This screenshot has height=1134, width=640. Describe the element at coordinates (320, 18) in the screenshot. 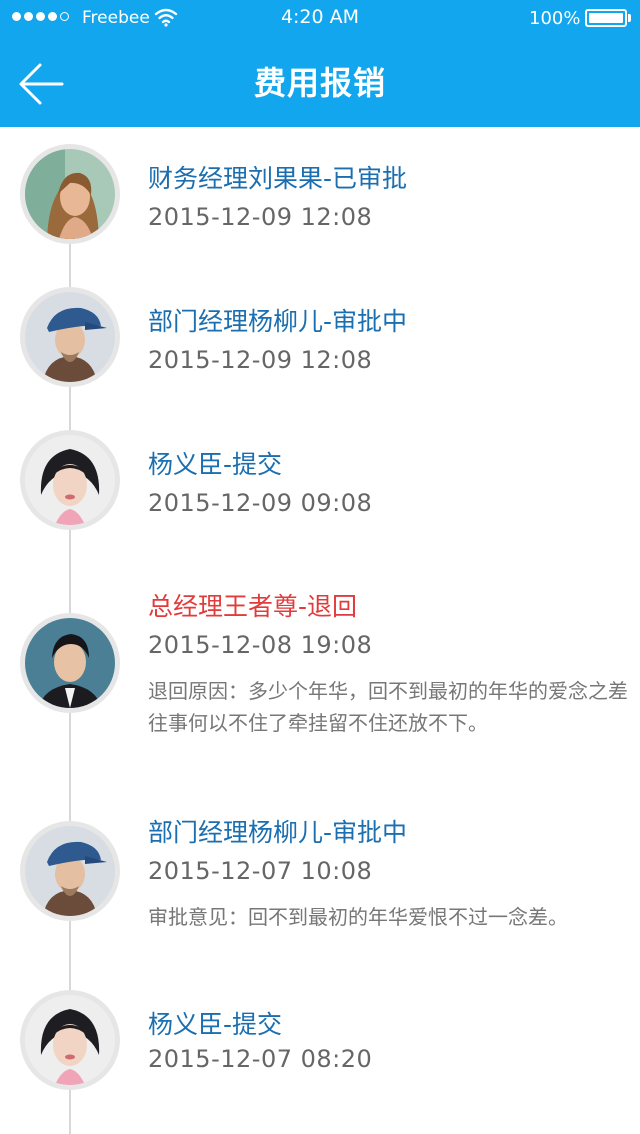

I see `status-bar: Freebee 4:20 AM 100%` at that location.